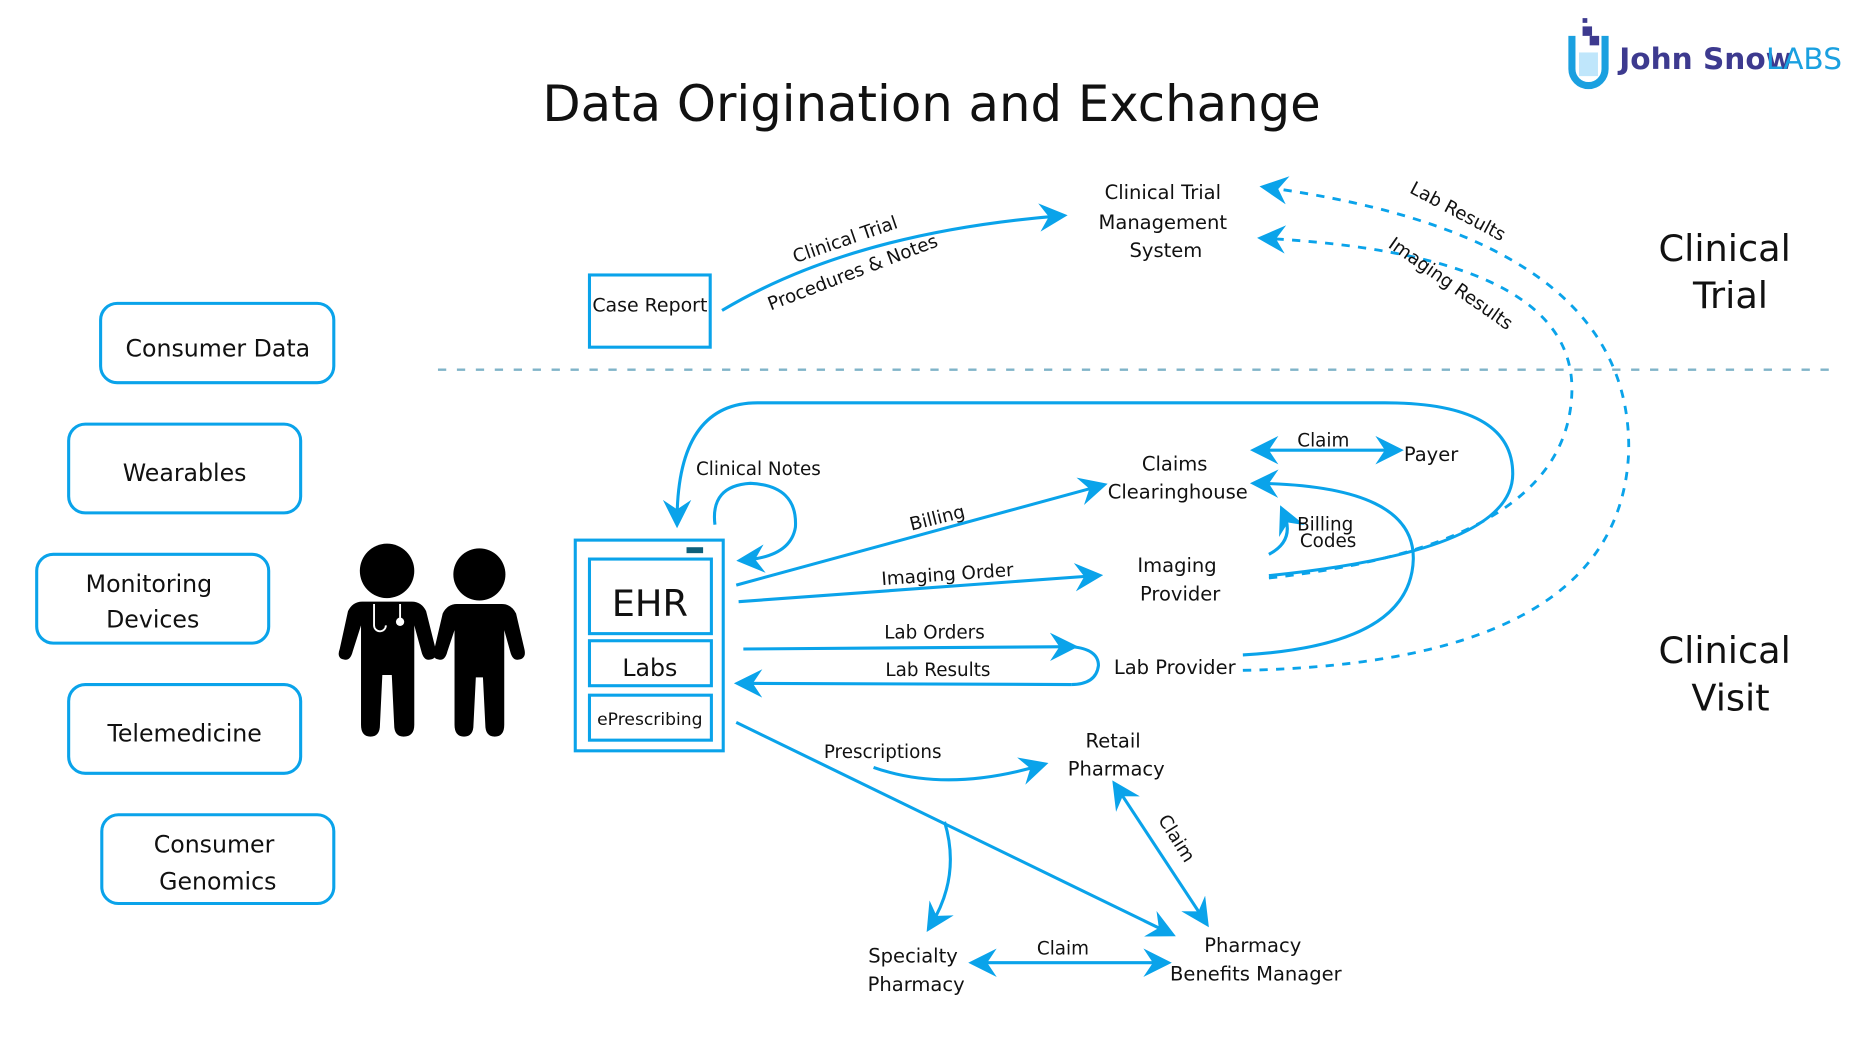  I want to click on source-label: Consumer Data, so click(217, 349).